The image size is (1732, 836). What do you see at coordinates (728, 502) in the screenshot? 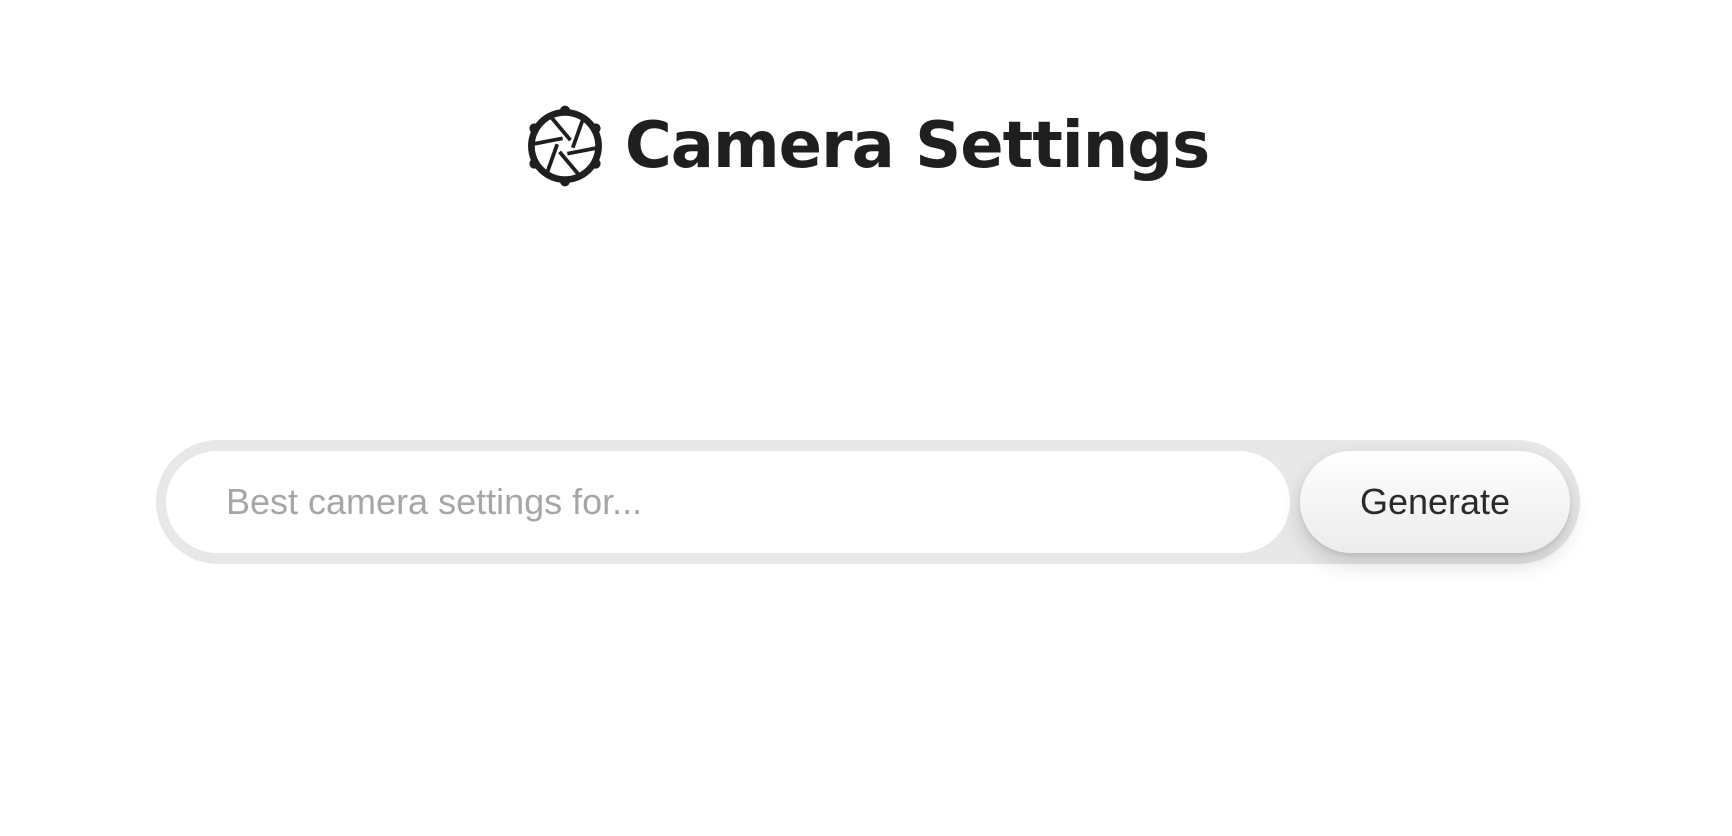
I see `prompt-input` at bounding box center [728, 502].